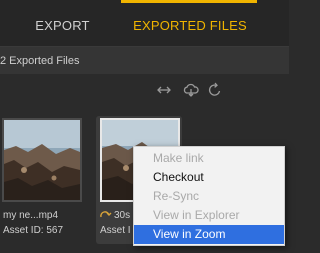 This screenshot has width=320, height=253. I want to click on menu-item-view-in-zoom: View in Zoom, so click(209, 234).